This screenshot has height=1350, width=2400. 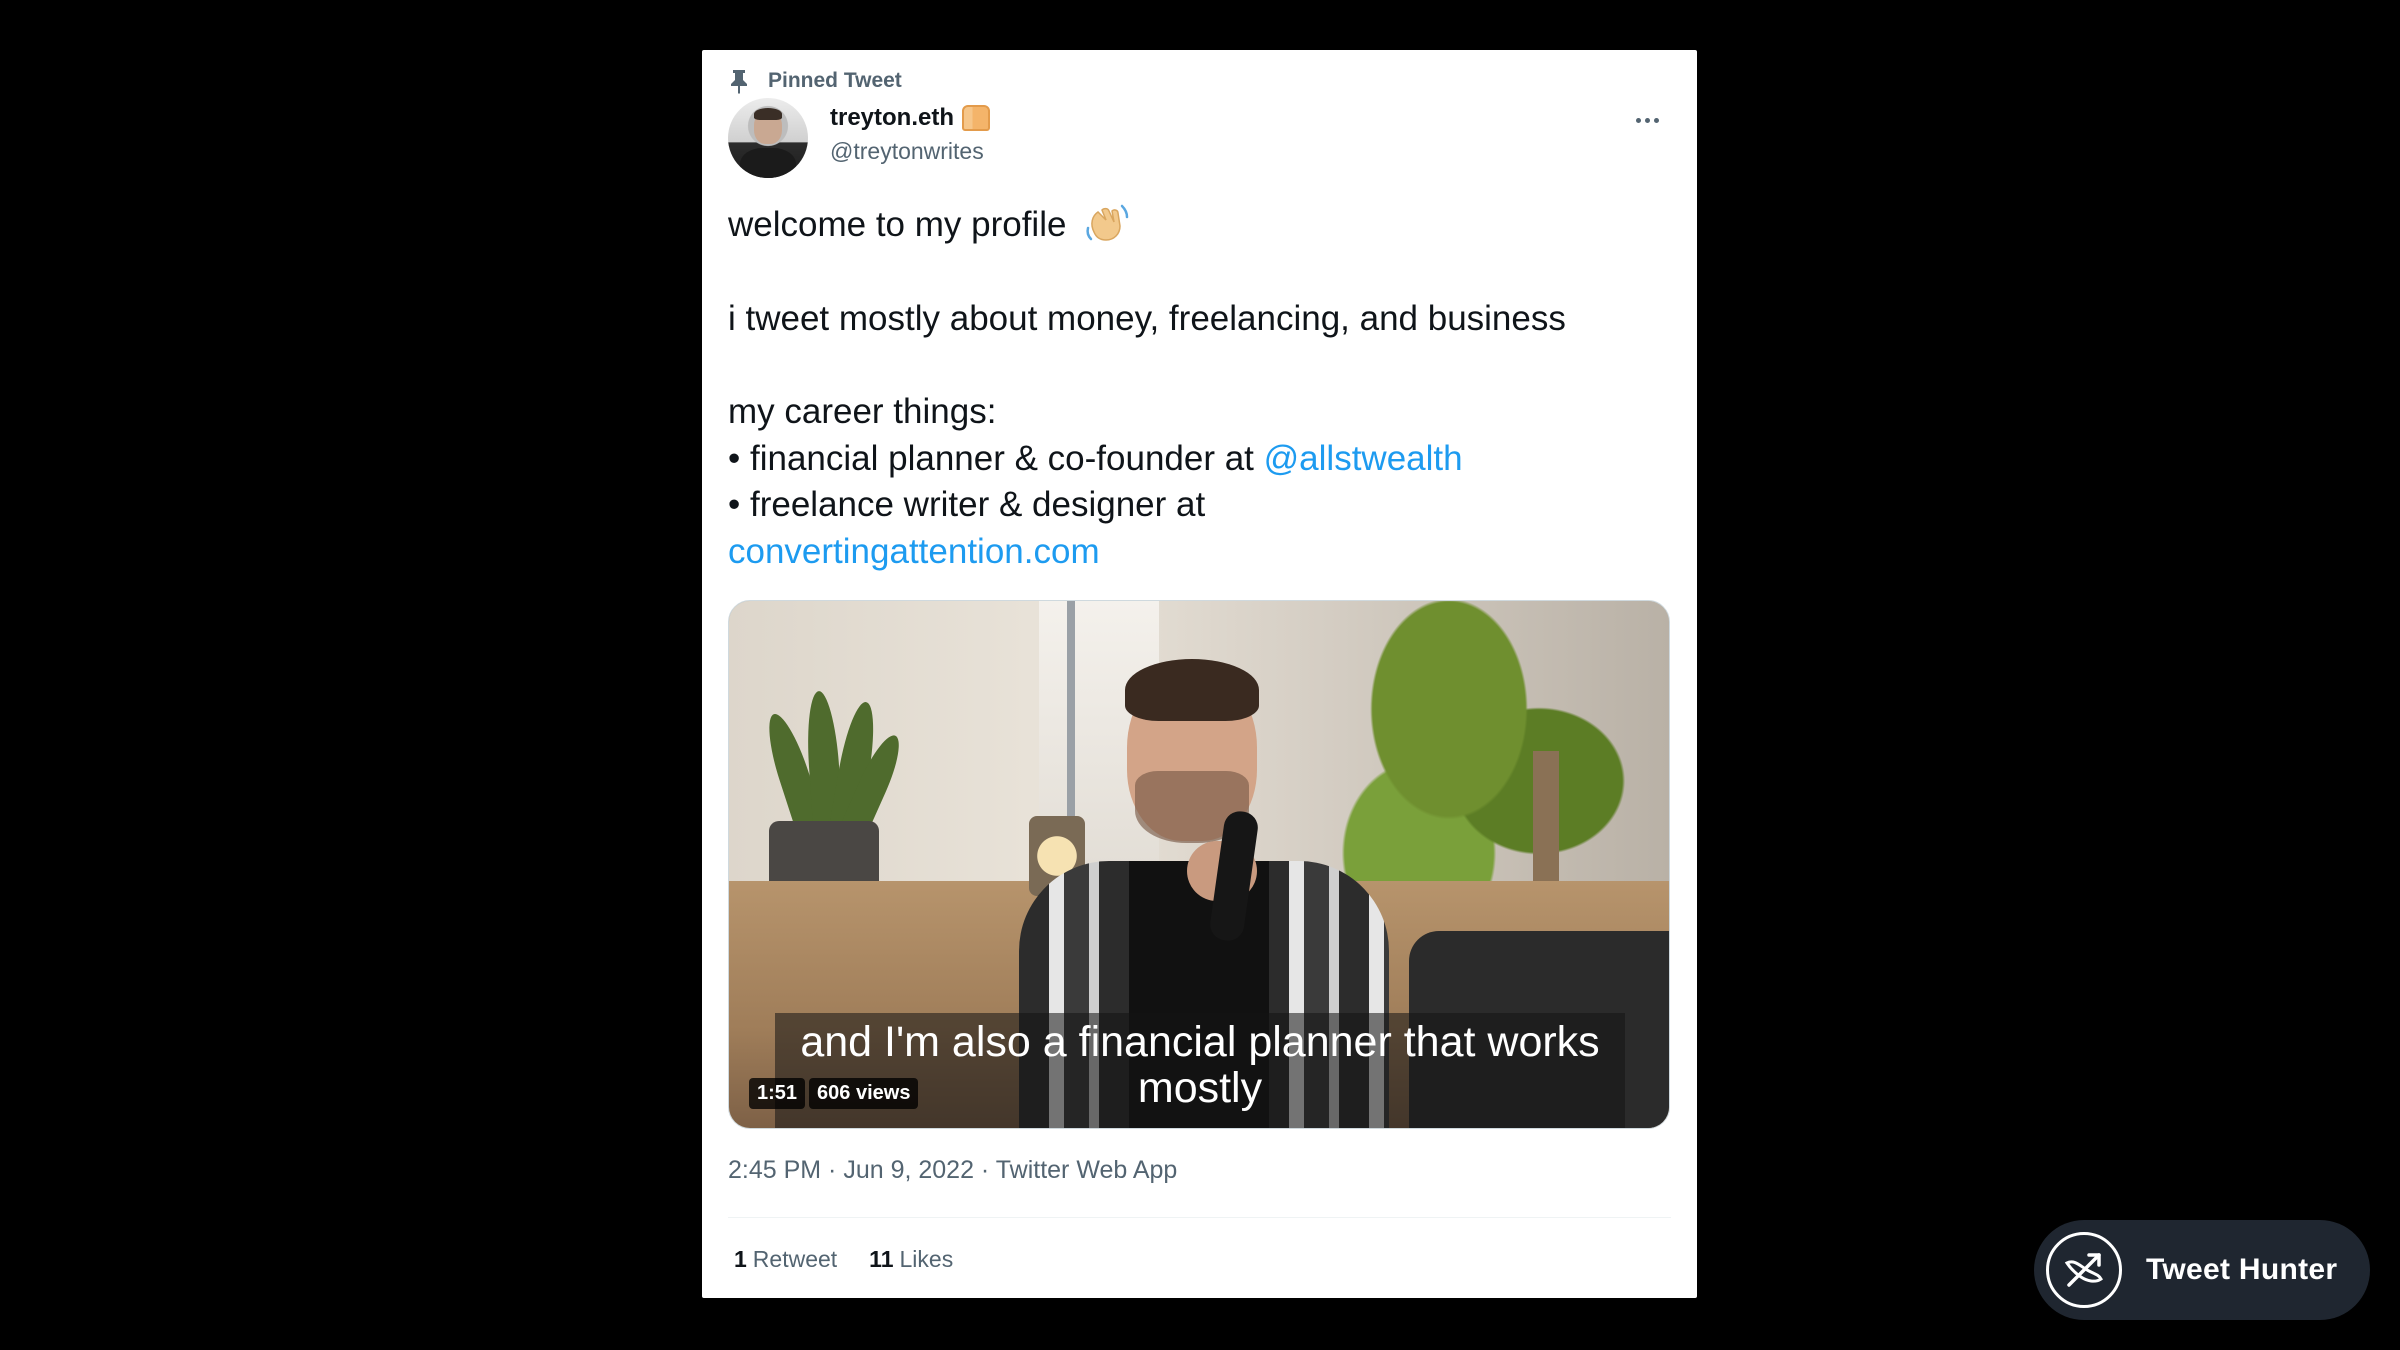 What do you see at coordinates (976, 118) in the screenshot?
I see `bread-icon` at bounding box center [976, 118].